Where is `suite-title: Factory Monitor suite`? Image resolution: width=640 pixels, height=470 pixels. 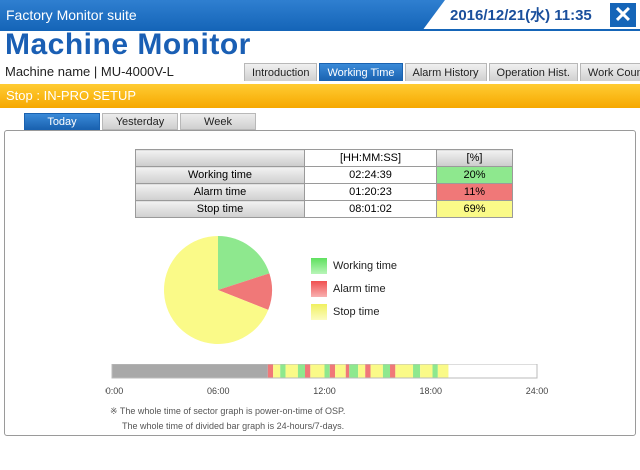
suite-title: Factory Monitor suite is located at coordinates (222, 15).